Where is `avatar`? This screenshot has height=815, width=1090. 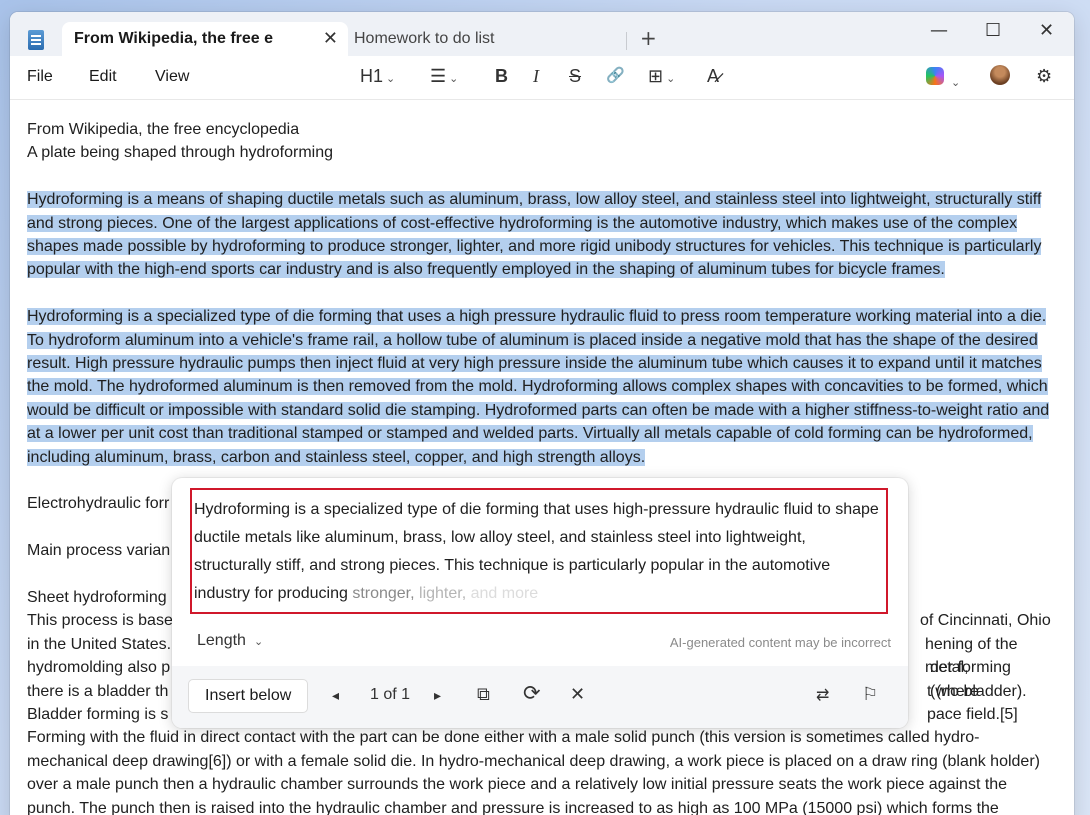
avatar is located at coordinates (1000, 75).